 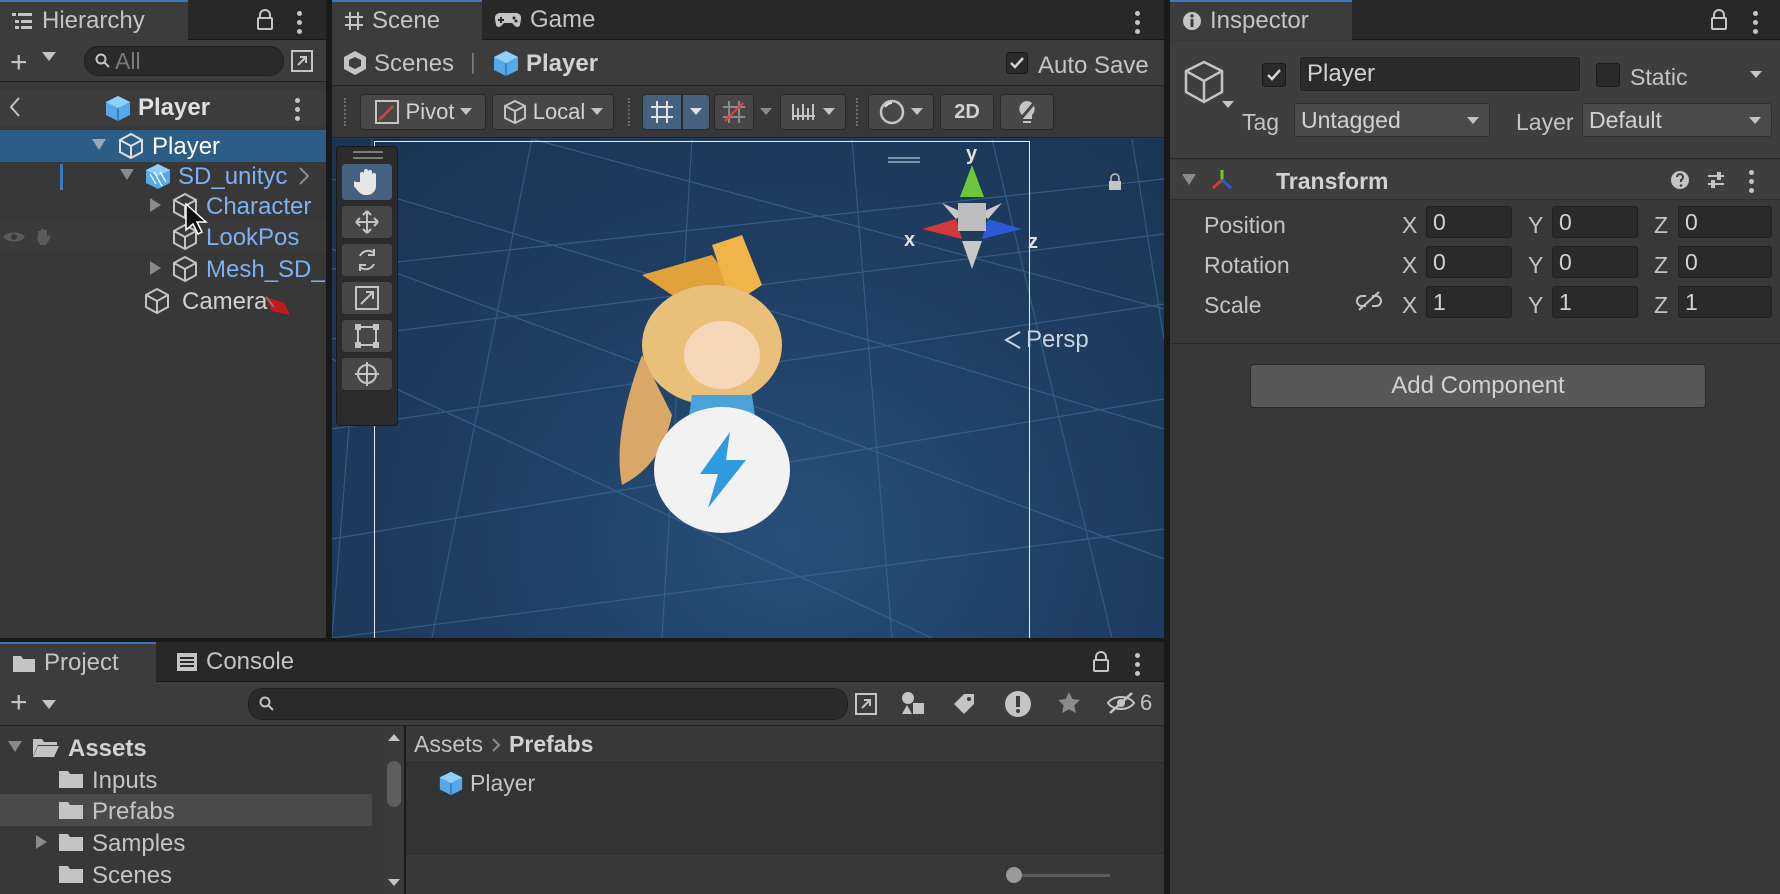 I want to click on static-checkbox, so click(x=1608, y=75).